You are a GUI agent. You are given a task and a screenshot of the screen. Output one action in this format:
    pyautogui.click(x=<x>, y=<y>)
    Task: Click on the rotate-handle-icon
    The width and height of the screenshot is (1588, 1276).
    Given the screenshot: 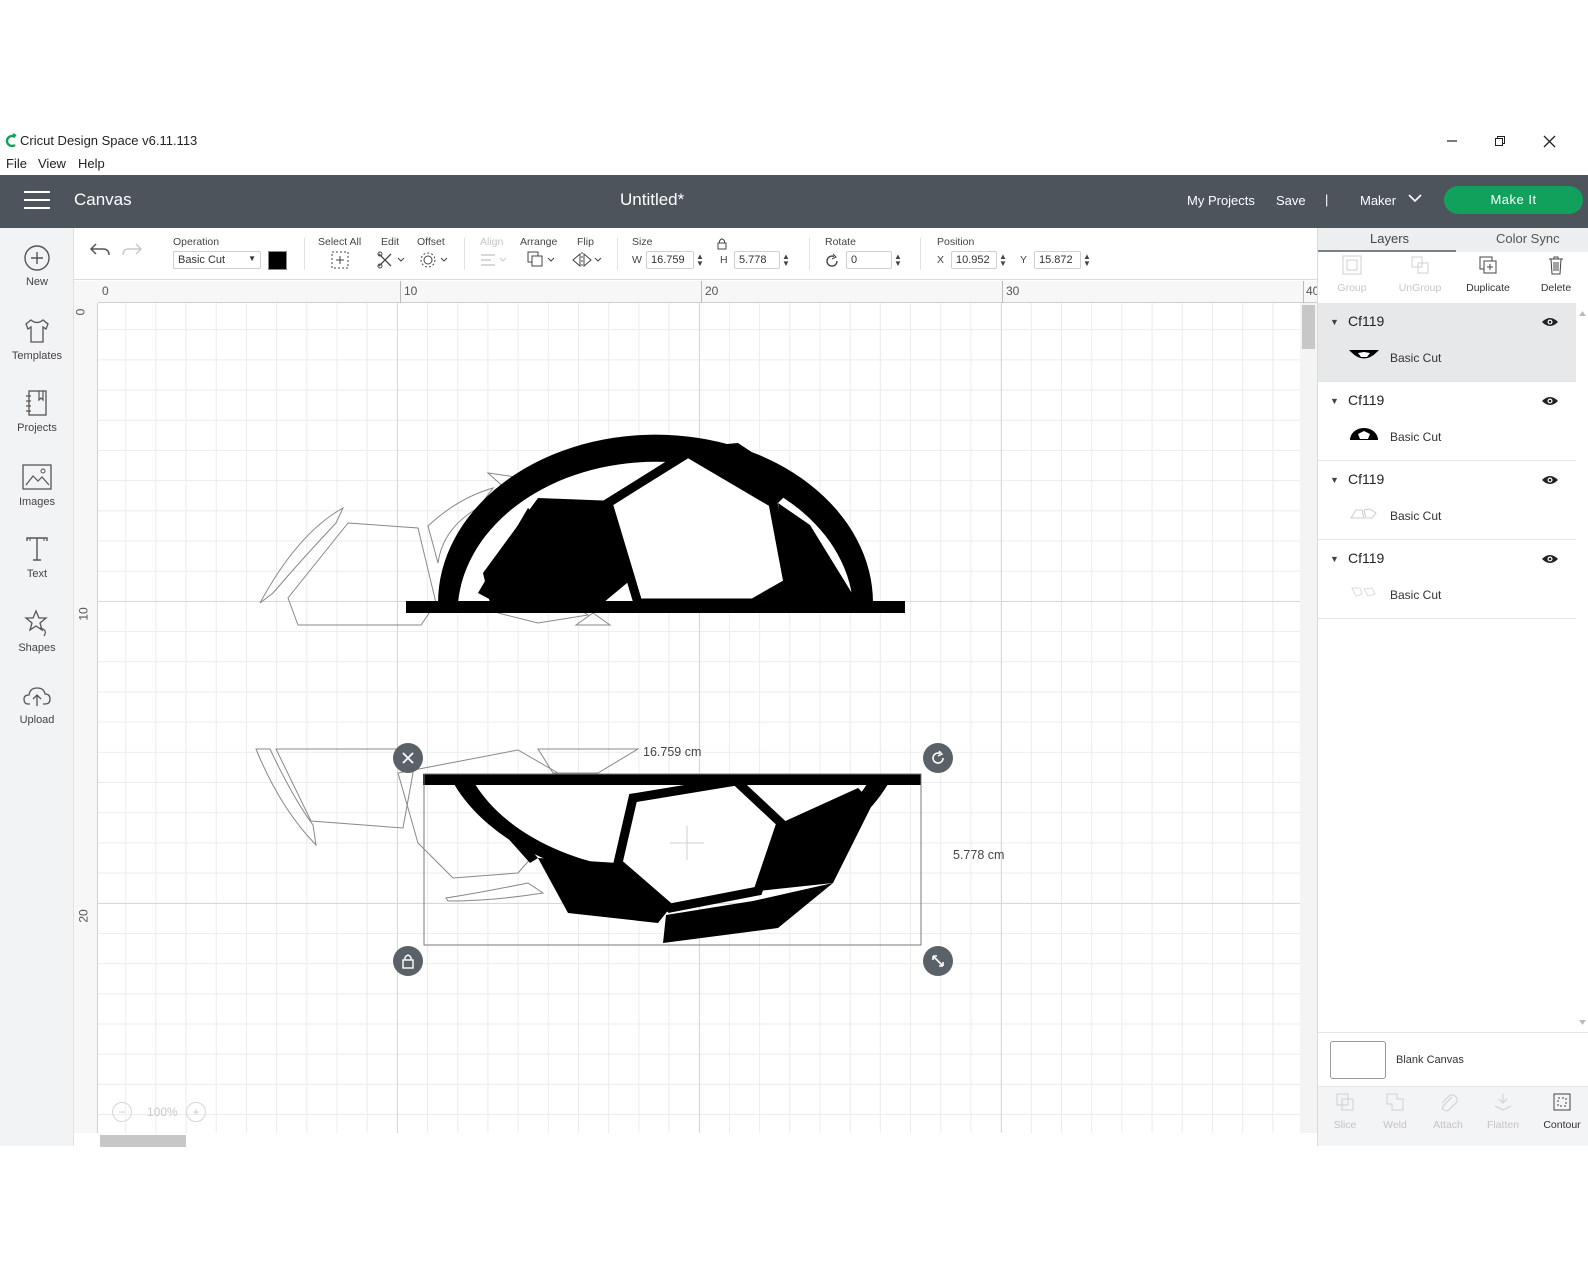 What is the action you would take?
    pyautogui.click(x=938, y=757)
    